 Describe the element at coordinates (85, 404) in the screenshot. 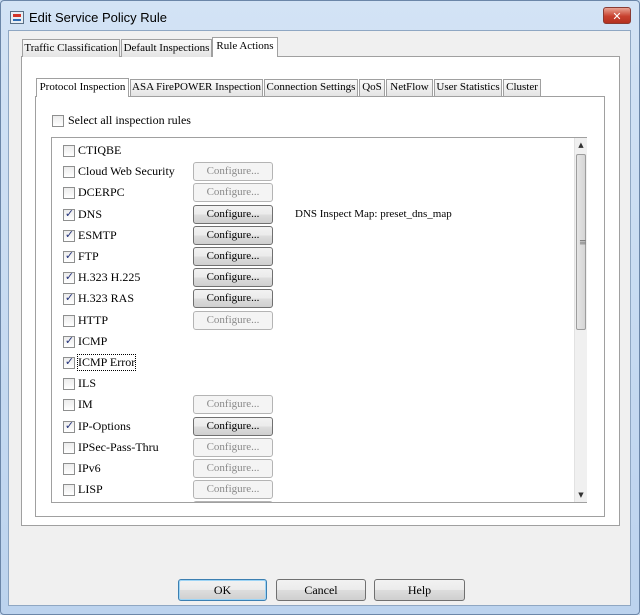

I see `inspection-rule-label: IM` at that location.